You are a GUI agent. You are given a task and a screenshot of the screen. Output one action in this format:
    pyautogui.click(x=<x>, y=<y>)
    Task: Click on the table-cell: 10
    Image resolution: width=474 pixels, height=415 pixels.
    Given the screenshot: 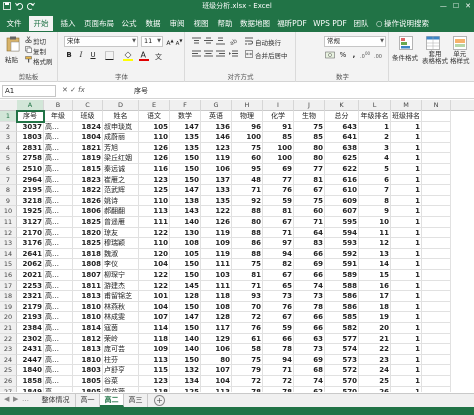 What is the action you would take?
    pyautogui.click(x=375, y=222)
    